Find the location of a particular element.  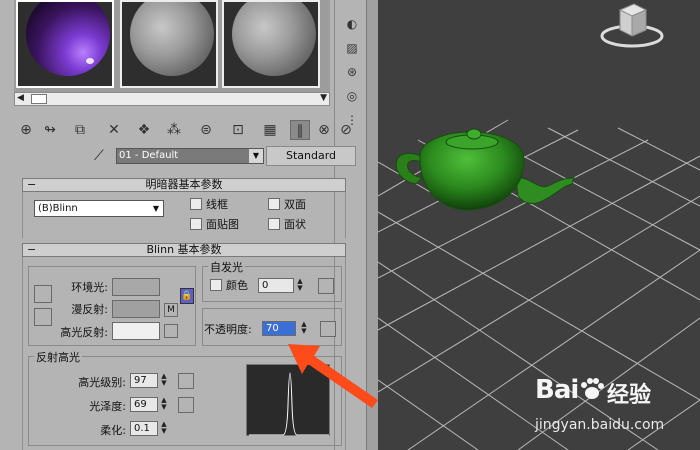

specular-map-button is located at coordinates (171, 331).